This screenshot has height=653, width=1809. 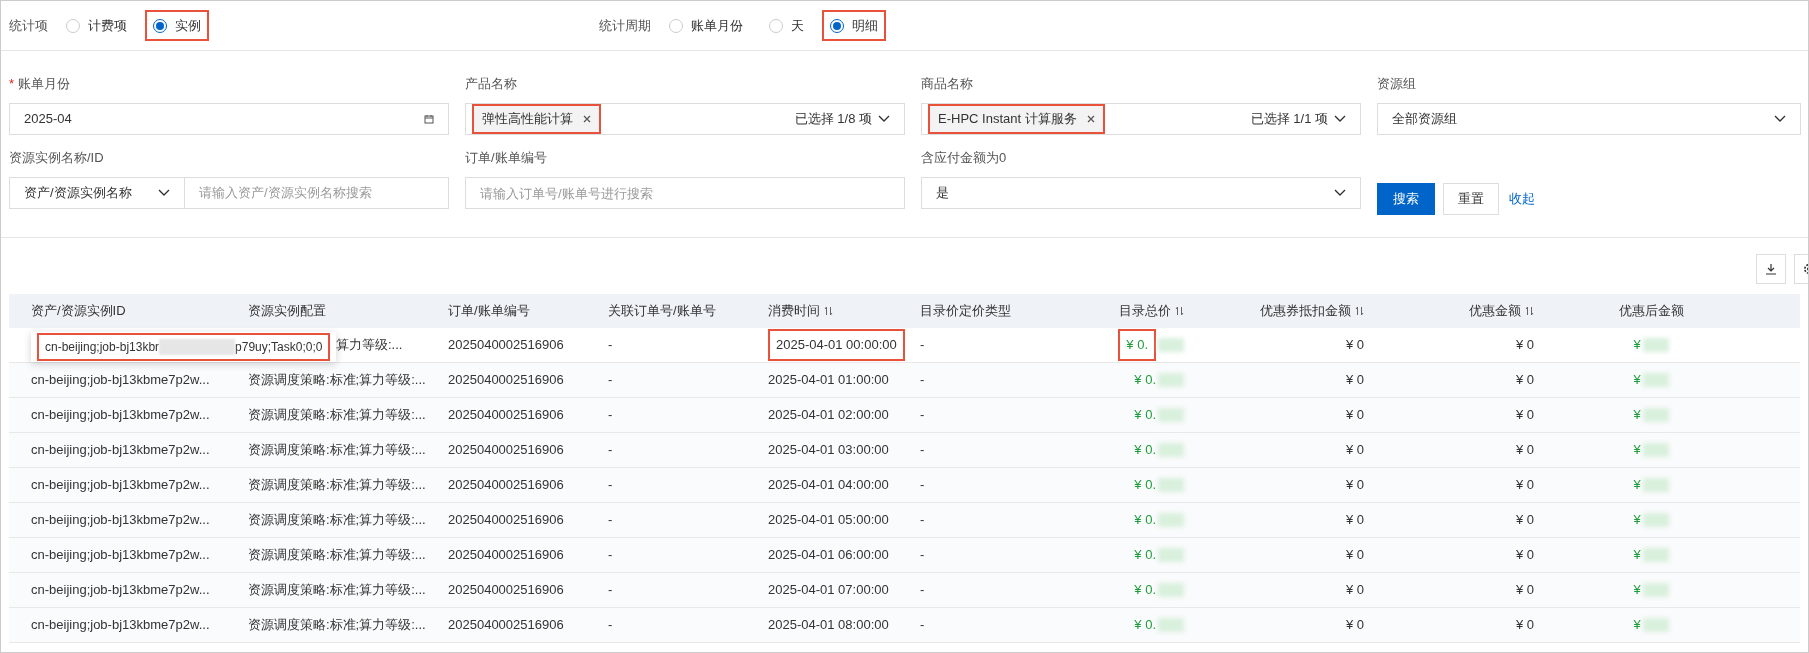 What do you see at coordinates (1471, 199) in the screenshot?
I see `reset-button: 重置` at bounding box center [1471, 199].